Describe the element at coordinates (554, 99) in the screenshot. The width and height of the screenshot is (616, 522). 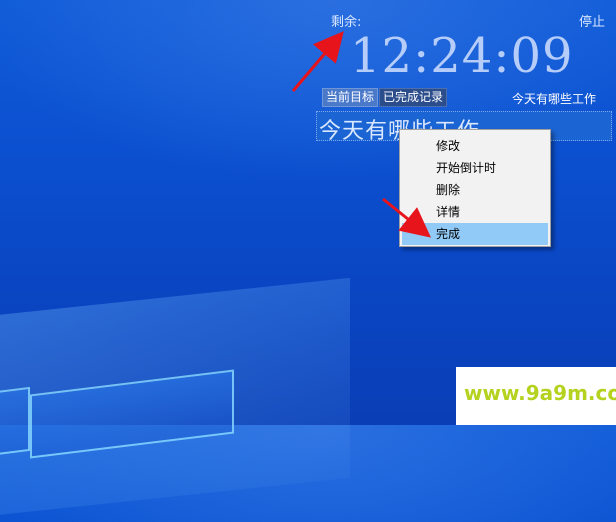
I see `task-header: 今天有哪些工作` at that location.